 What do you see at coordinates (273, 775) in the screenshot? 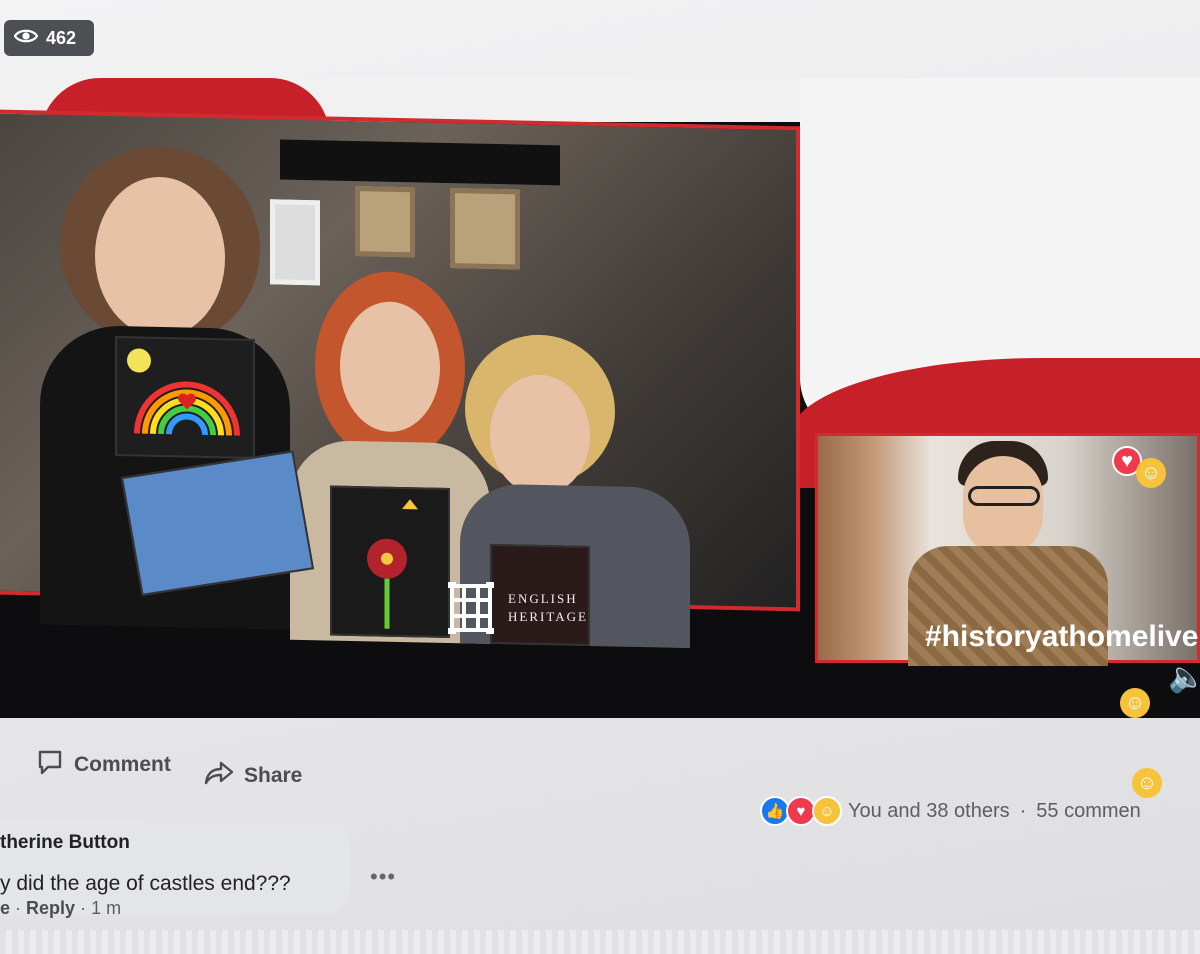
I see `share-label: Share` at bounding box center [273, 775].